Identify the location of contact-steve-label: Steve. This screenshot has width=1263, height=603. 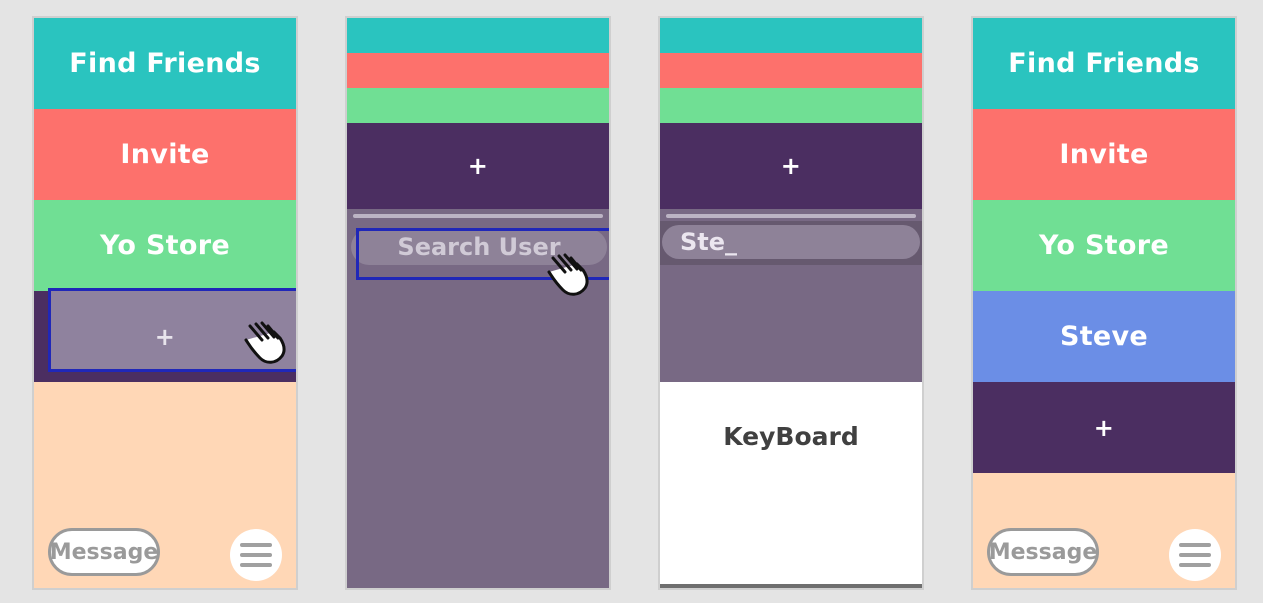
(1104, 336).